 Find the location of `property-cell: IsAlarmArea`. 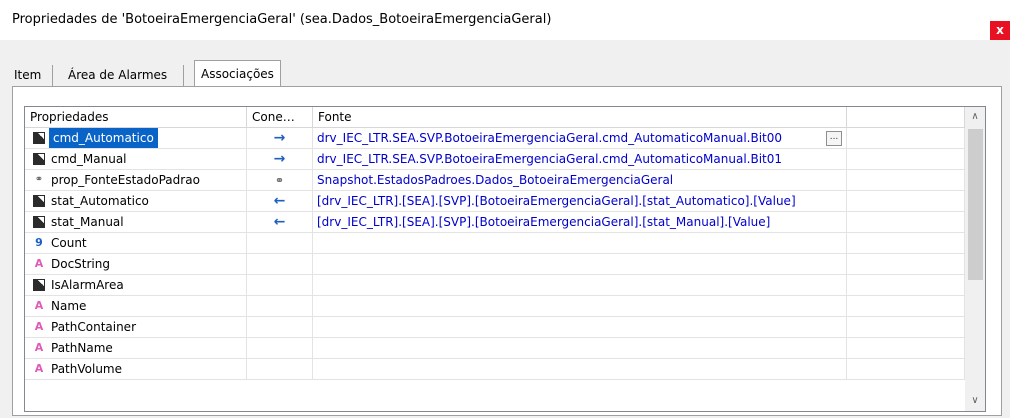

property-cell: IsAlarmArea is located at coordinates (136, 285).